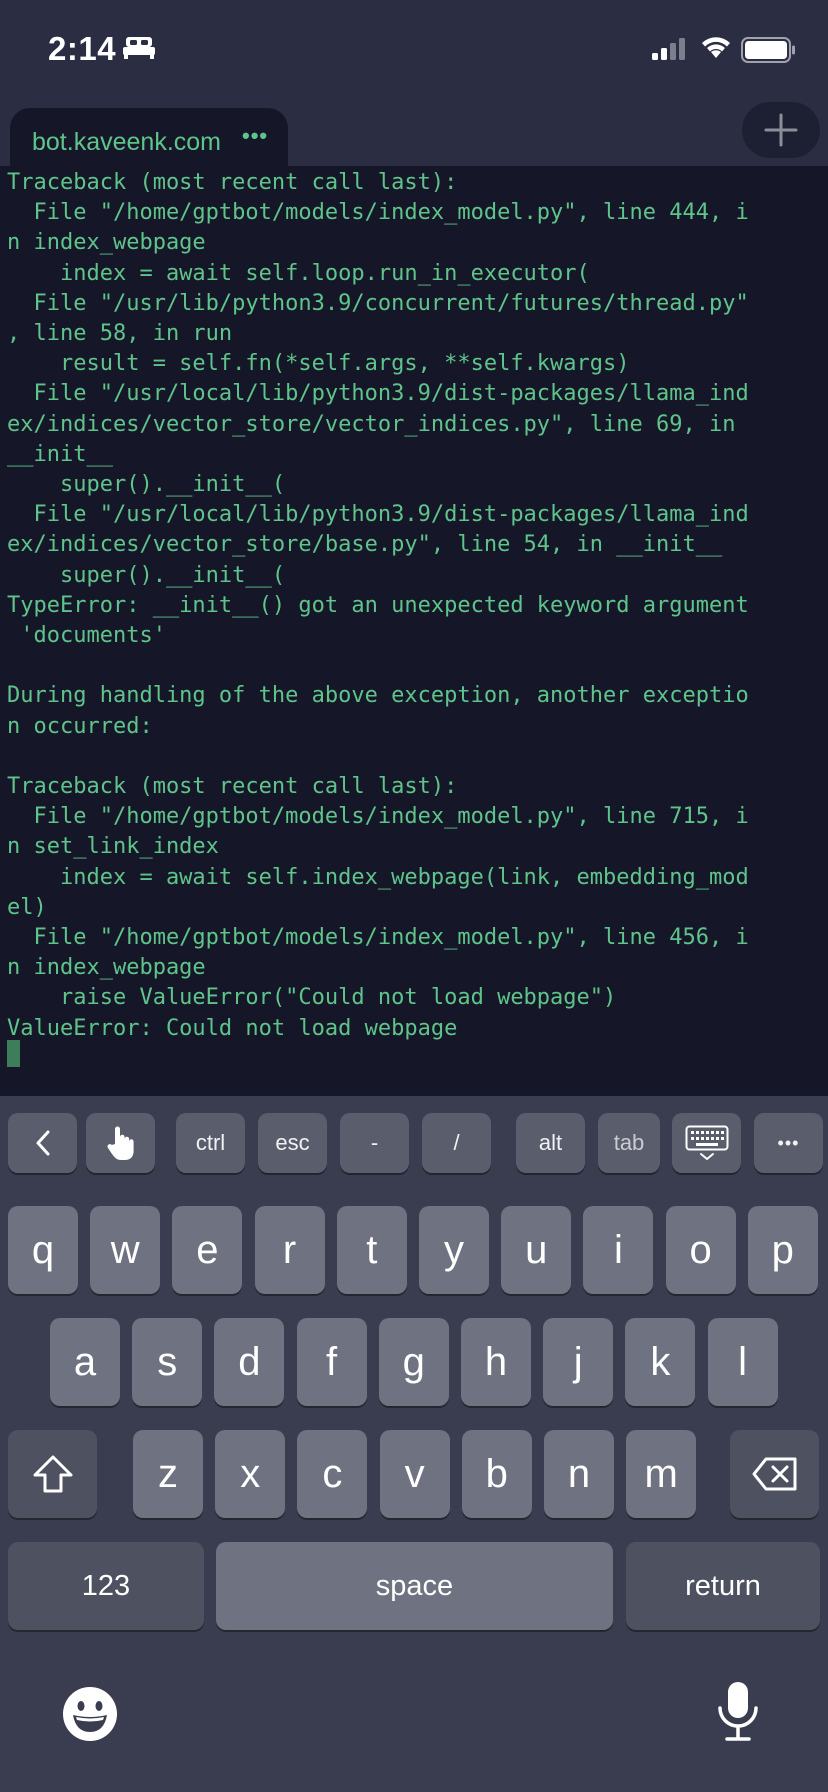 The width and height of the screenshot is (828, 1792). What do you see at coordinates (374, 1143) in the screenshot?
I see `dash-key: -` at bounding box center [374, 1143].